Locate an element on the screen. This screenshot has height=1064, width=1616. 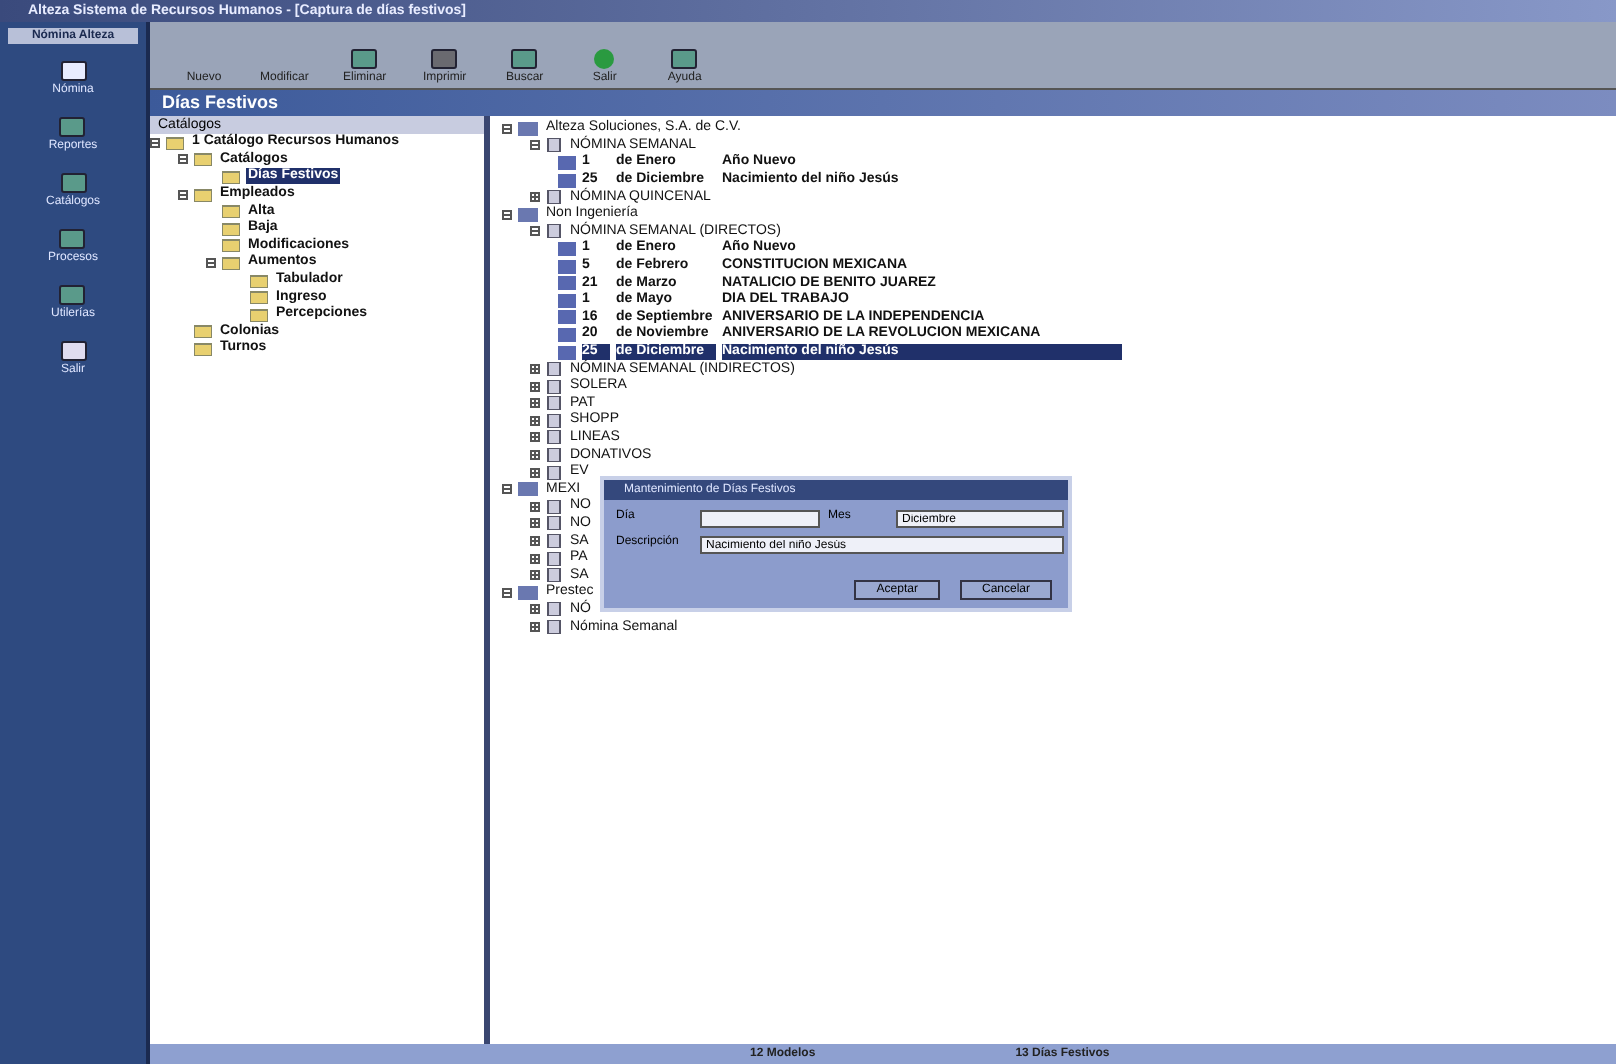
section-title: Días Festivos is located at coordinates (883, 103).